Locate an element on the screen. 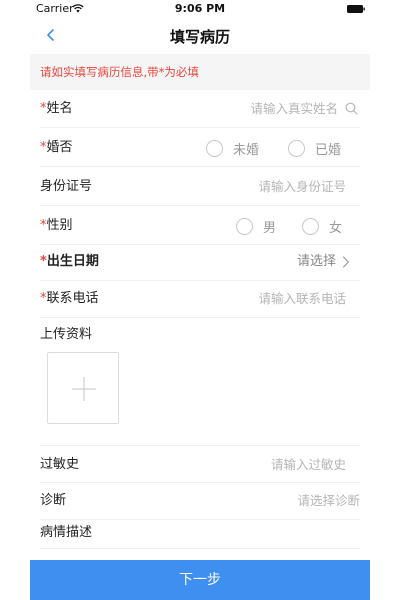 This screenshot has height=600, width=400. name-input: 请输入真实姓名 is located at coordinates (294, 109).